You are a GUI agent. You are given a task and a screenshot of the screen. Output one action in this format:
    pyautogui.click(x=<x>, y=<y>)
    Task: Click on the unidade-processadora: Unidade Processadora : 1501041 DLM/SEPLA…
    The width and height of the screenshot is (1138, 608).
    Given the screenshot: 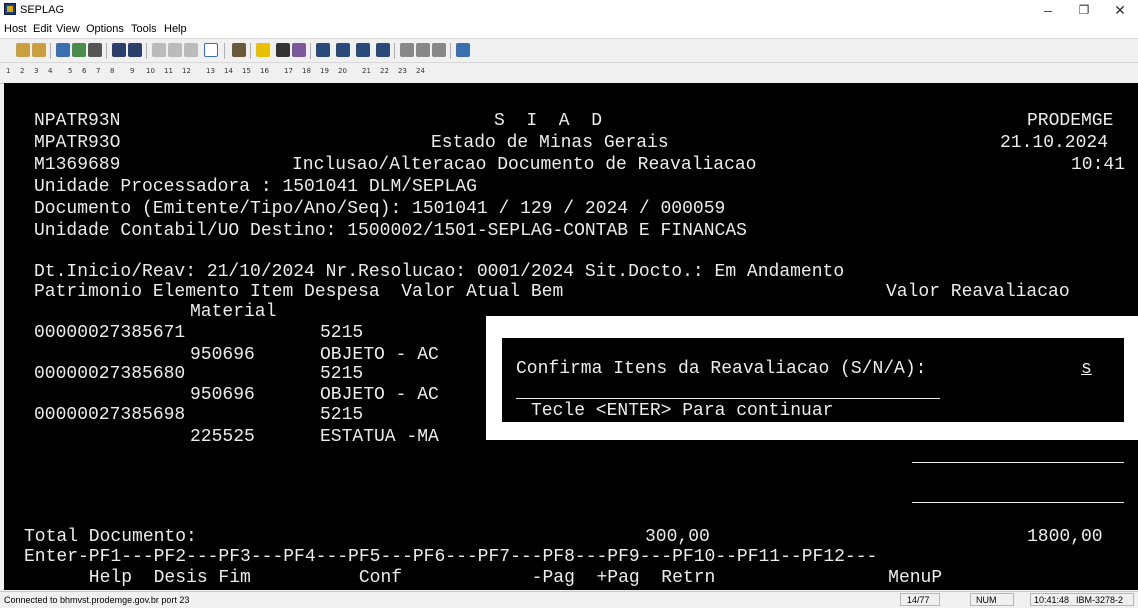 What is the action you would take?
    pyautogui.click(x=255, y=187)
    